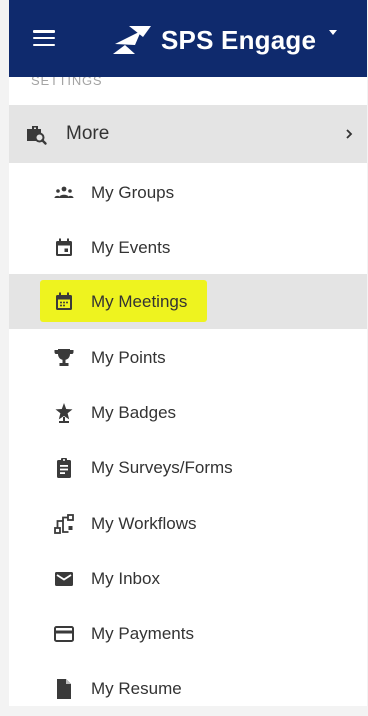 The image size is (368, 716). Describe the element at coordinates (136, 688) in the screenshot. I see `sidebar-item-label: My Resume` at that location.